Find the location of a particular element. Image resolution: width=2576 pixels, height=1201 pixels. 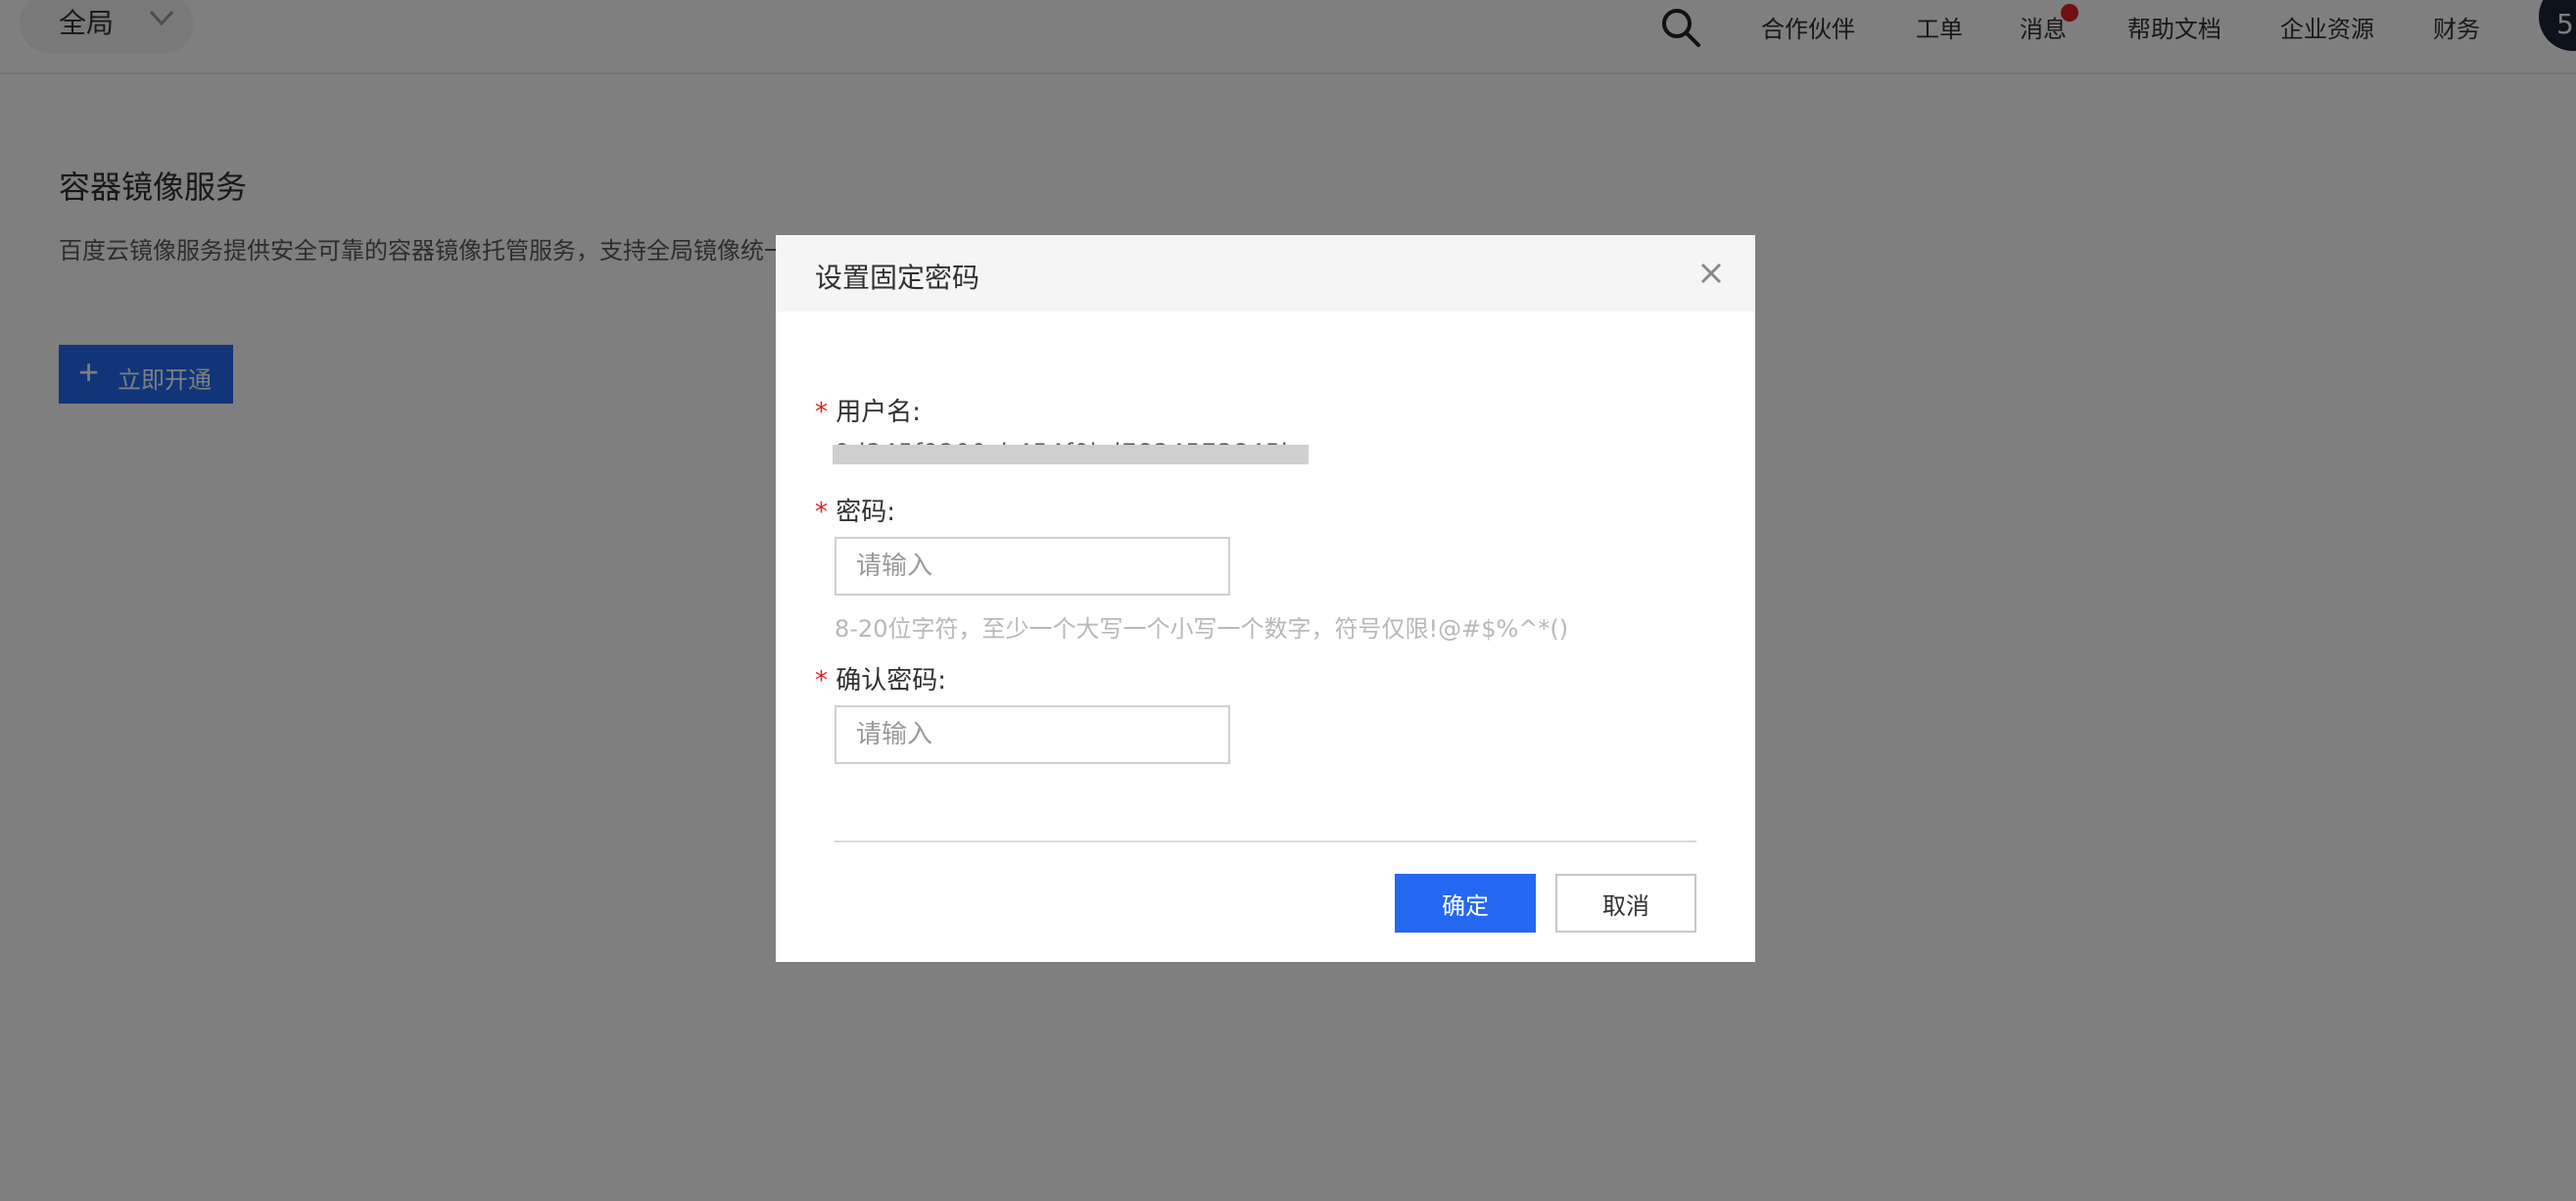

confirm-password-input is located at coordinates (1032, 735).